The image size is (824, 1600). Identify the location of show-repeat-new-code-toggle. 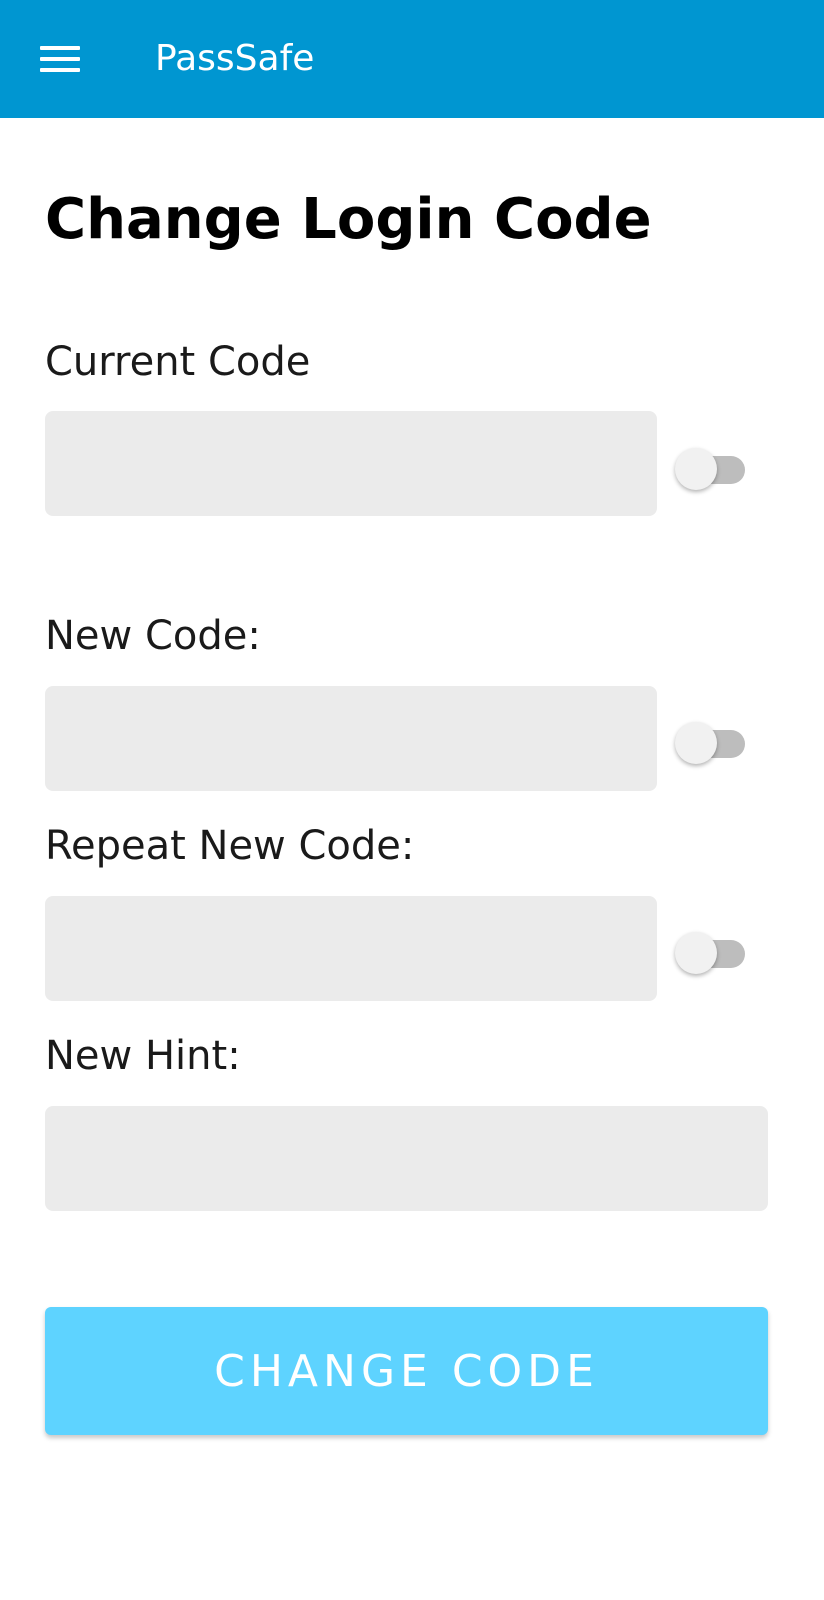
(711, 952).